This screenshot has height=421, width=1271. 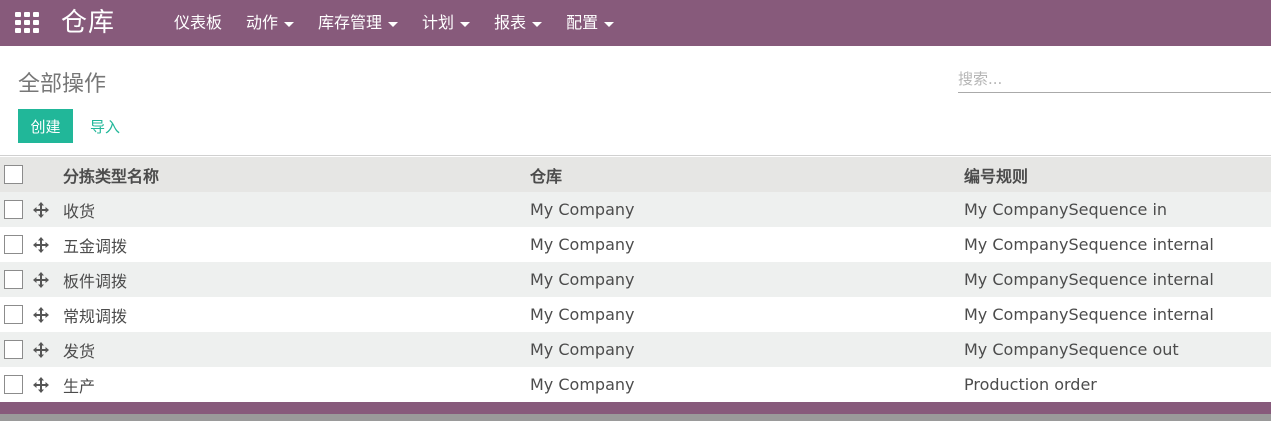 What do you see at coordinates (1066, 209) in the screenshot?
I see `cell-sequence: My CompanySequence in` at bounding box center [1066, 209].